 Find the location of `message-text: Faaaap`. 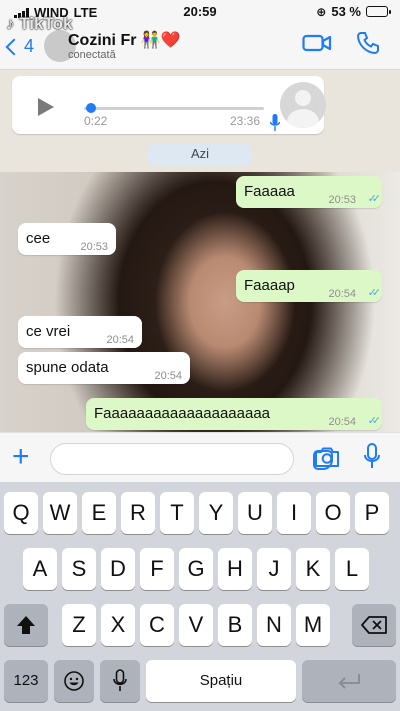

message-text: Faaaap is located at coordinates (269, 285).